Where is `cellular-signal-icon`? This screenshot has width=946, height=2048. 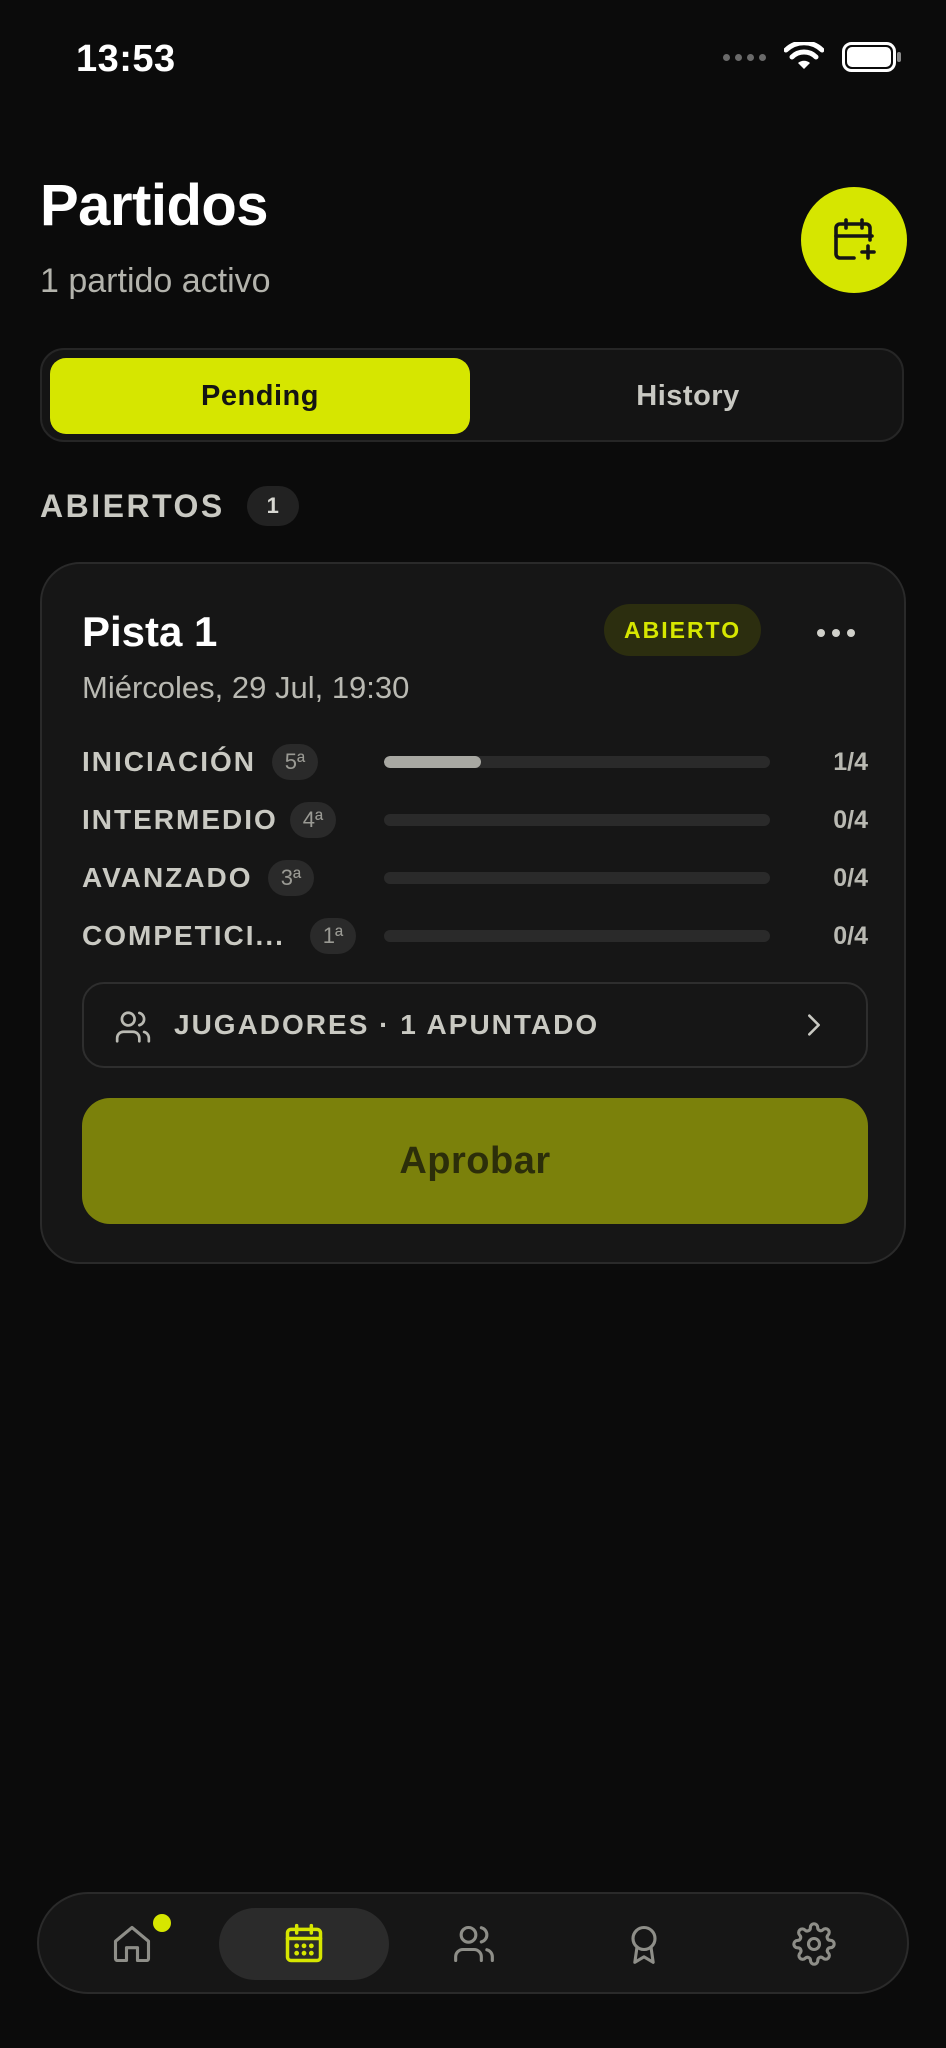
cellular-signal-icon is located at coordinates (744, 57).